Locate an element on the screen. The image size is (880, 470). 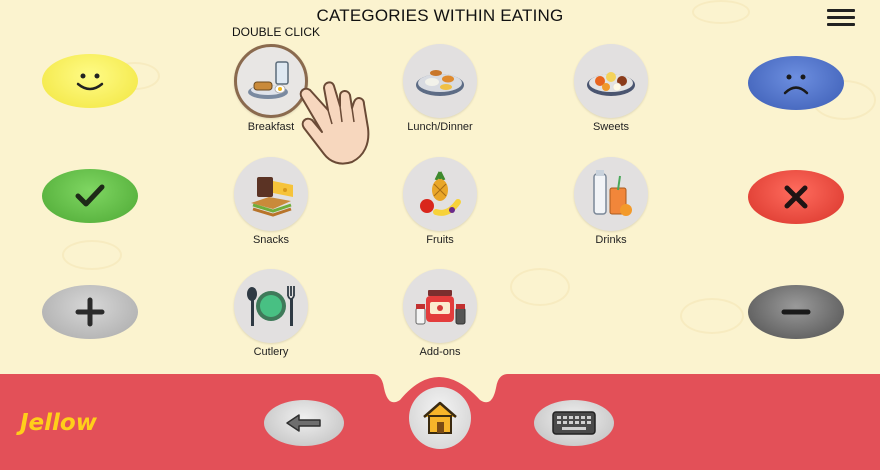
page-title: CATEGORIES WITHIN EATING is located at coordinates (440, 15).